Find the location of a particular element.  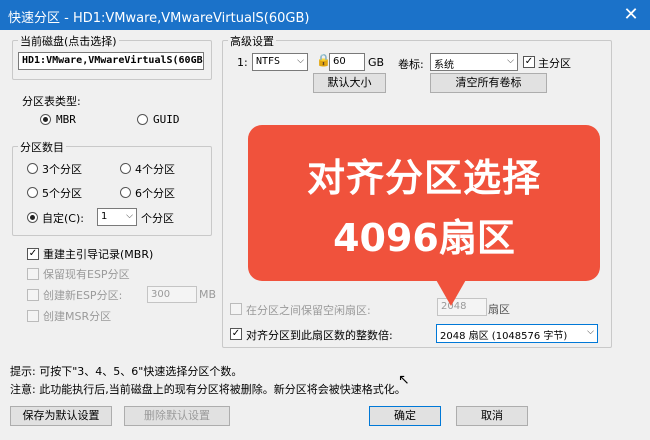

radio-custom-label: 自定(C): is located at coordinates (63, 218).